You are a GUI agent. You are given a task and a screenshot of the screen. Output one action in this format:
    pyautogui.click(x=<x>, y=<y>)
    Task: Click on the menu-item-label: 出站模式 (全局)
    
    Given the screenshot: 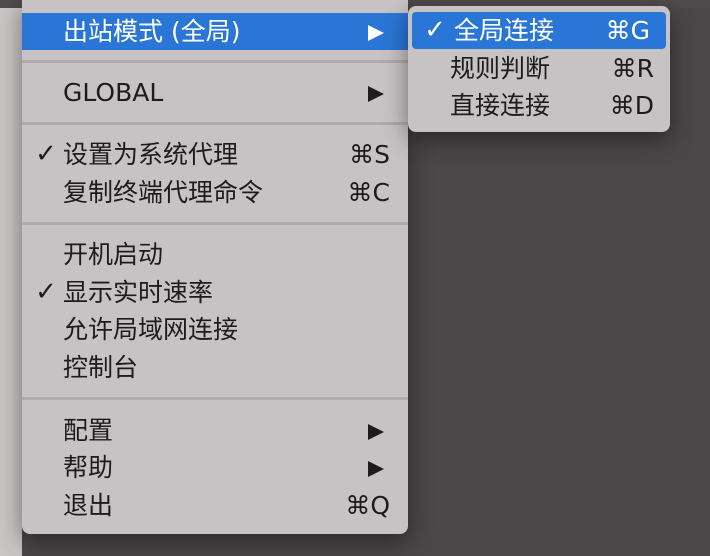 What is the action you would take?
    pyautogui.click(x=152, y=31)
    